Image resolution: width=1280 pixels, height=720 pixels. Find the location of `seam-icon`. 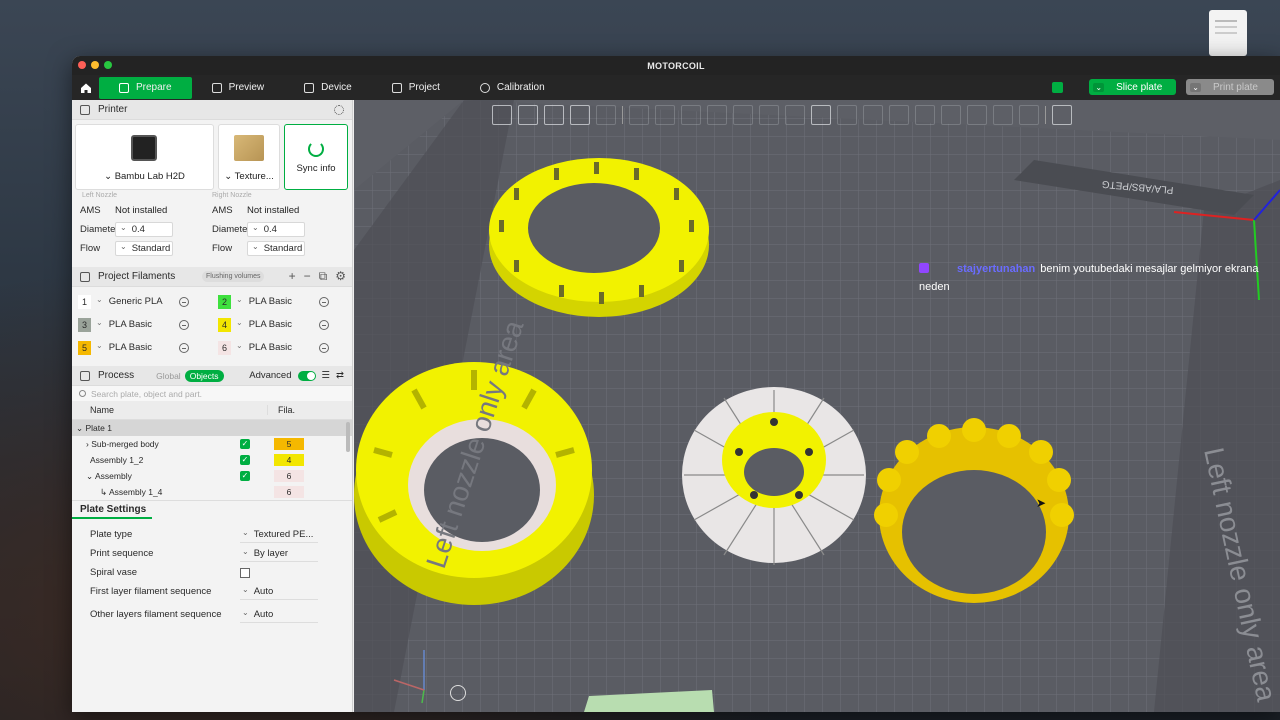

seam-icon is located at coordinates (769, 115).